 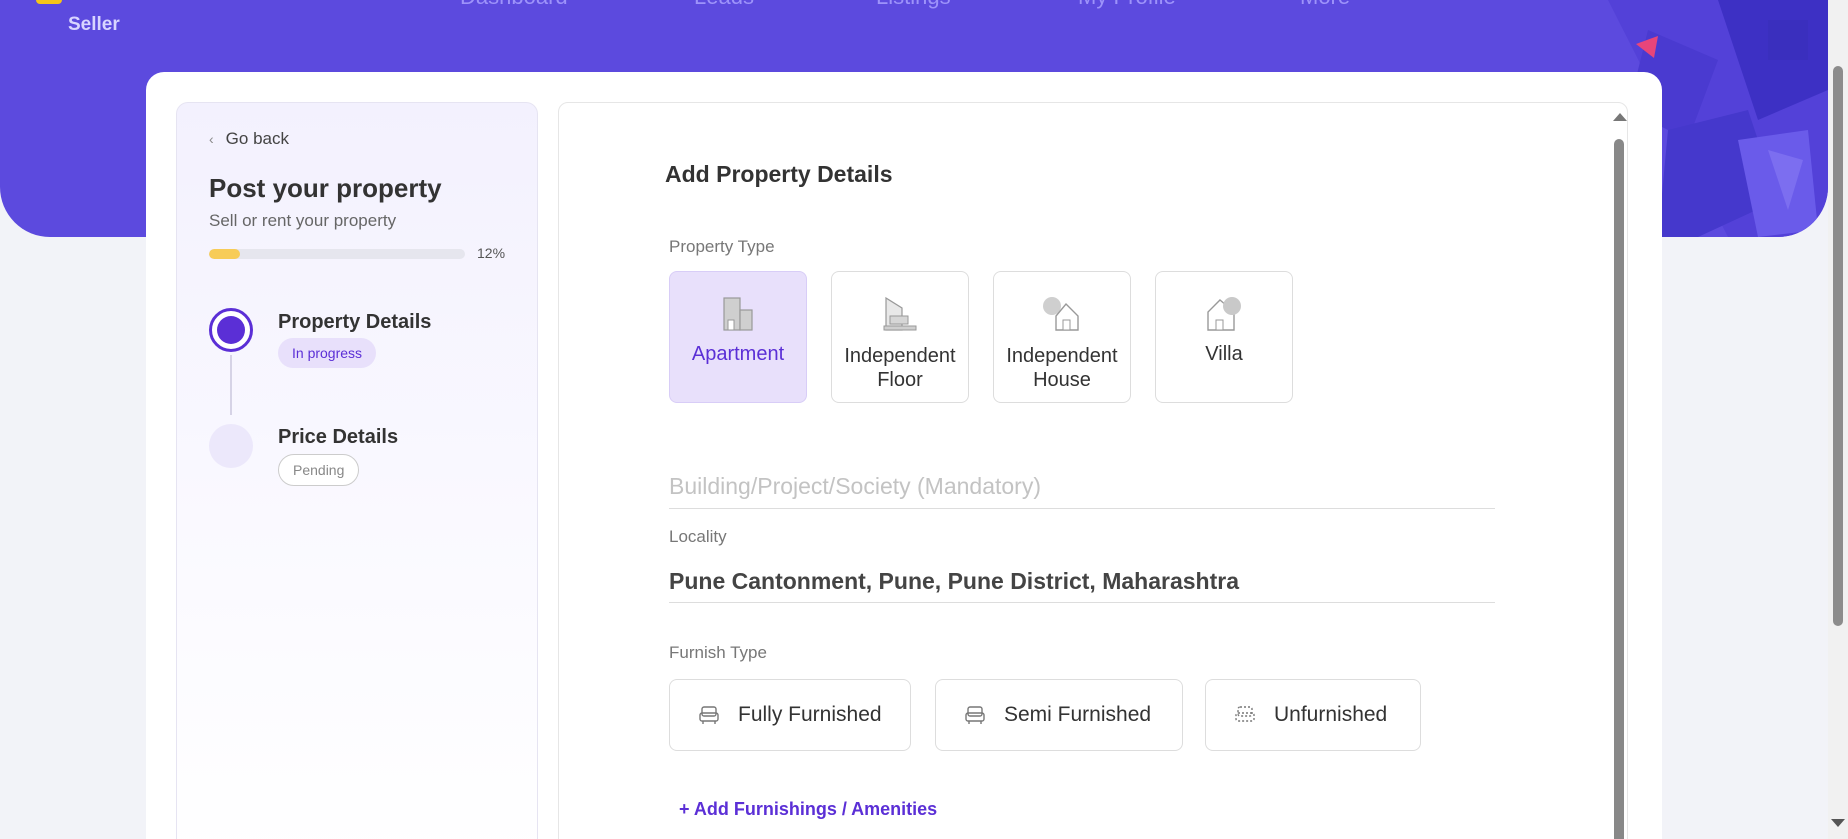 What do you see at coordinates (327, 353) in the screenshot?
I see `status-badge-in-progress: In progress` at bounding box center [327, 353].